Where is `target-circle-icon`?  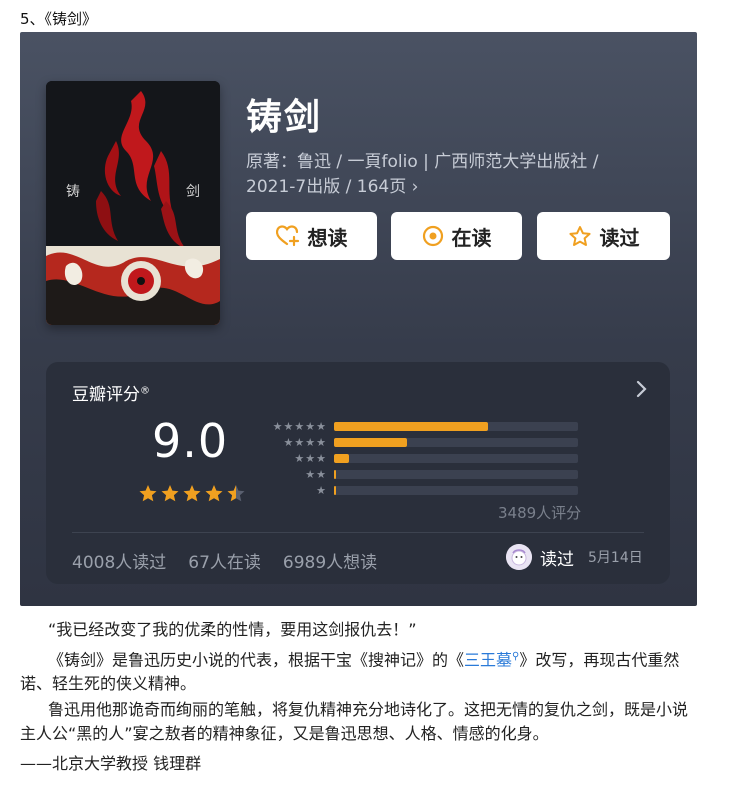 target-circle-icon is located at coordinates (433, 236).